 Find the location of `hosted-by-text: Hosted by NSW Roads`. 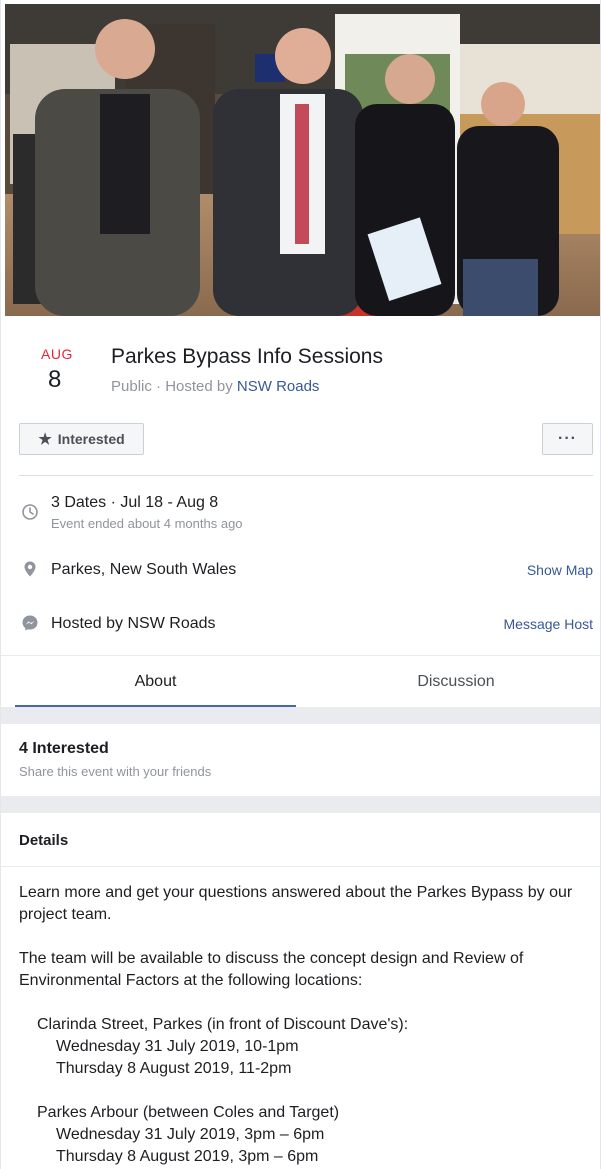

hosted-by-text: Hosted by NSW Roads is located at coordinates (133, 623).